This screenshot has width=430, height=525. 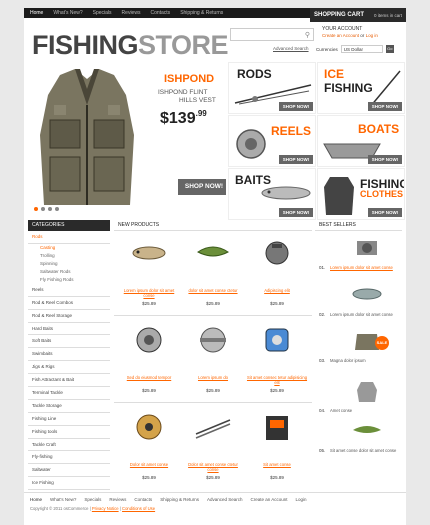 What do you see at coordinates (160, 13) in the screenshot?
I see `nav-contacts: Contacts` at bounding box center [160, 13].